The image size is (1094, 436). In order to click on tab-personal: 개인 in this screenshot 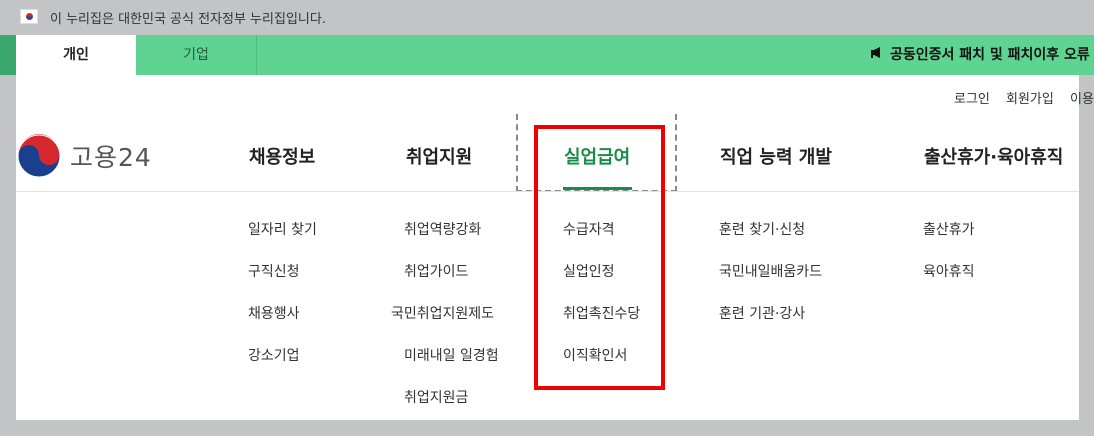, I will do `click(76, 55)`.